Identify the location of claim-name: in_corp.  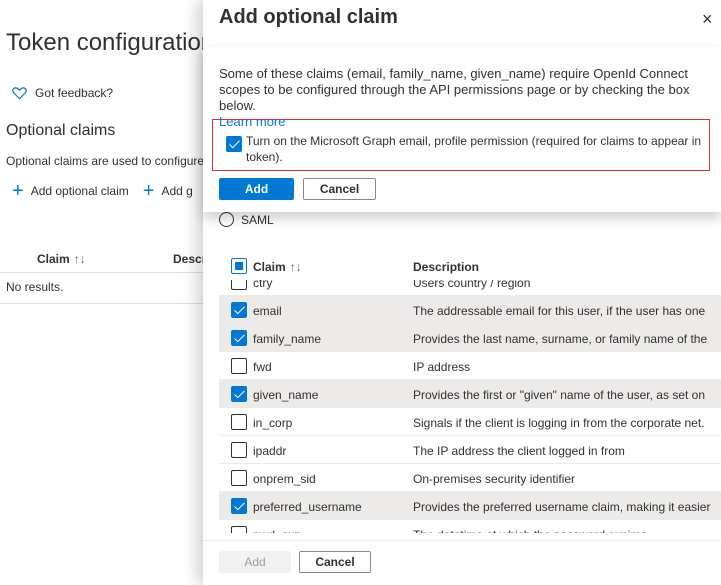
(273, 423).